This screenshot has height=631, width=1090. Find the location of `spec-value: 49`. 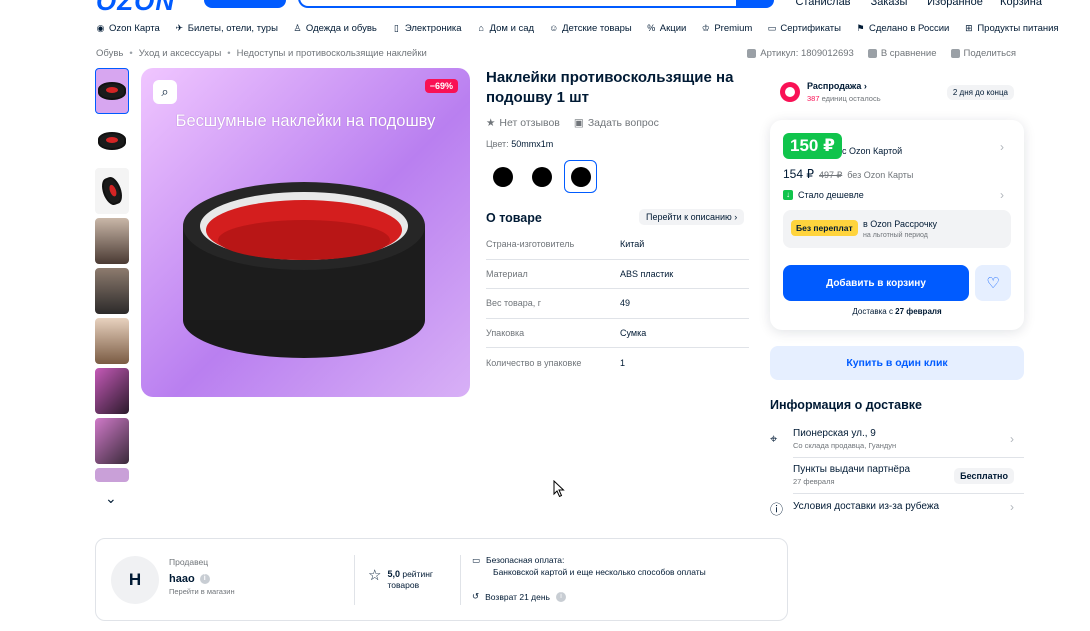

spec-value: 49 is located at coordinates (625, 303).